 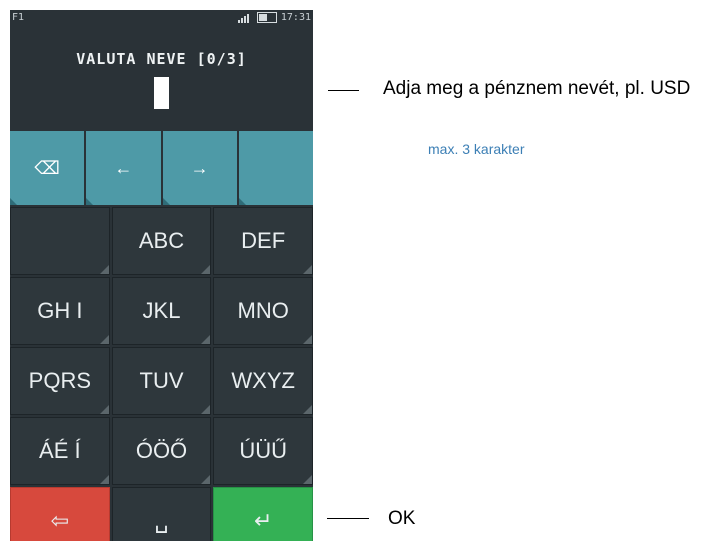 I want to click on cursor-left-key: ←, so click(x=123, y=168).